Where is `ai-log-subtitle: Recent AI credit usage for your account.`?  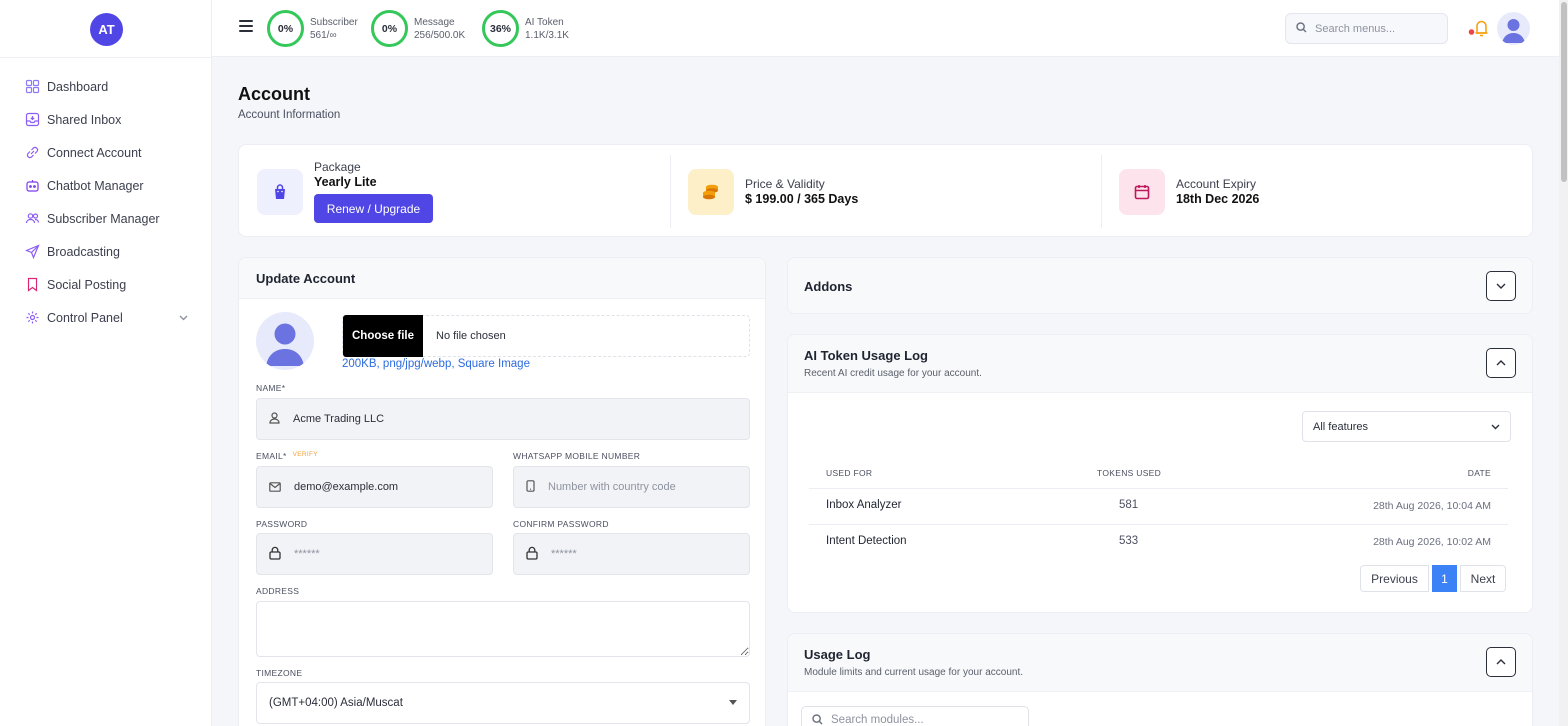
ai-log-subtitle: Recent AI credit usage for your account. is located at coordinates (893, 373).